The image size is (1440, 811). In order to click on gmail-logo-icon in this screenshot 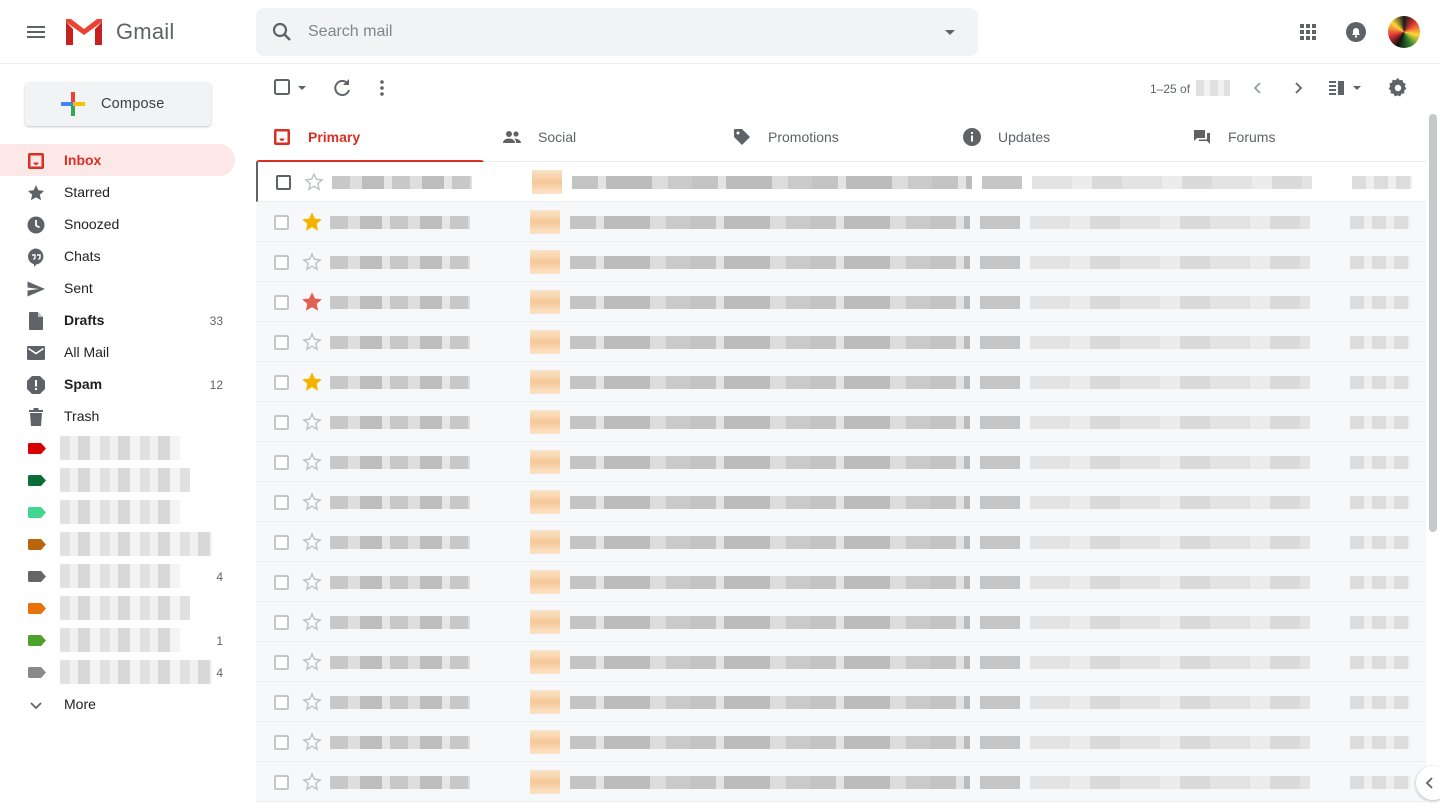, I will do `click(84, 32)`.